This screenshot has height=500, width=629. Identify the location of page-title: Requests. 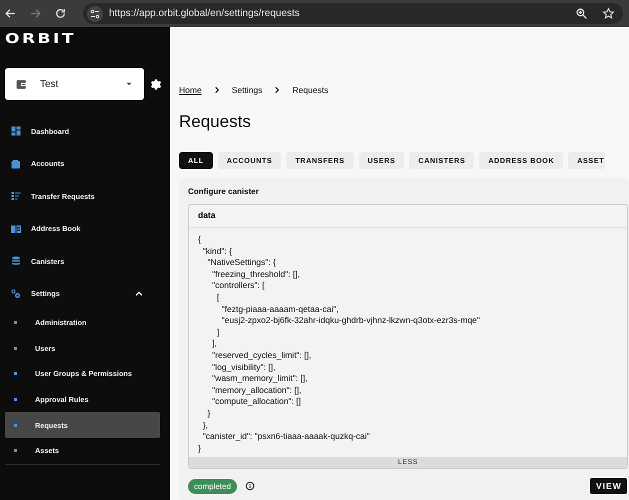
(215, 122).